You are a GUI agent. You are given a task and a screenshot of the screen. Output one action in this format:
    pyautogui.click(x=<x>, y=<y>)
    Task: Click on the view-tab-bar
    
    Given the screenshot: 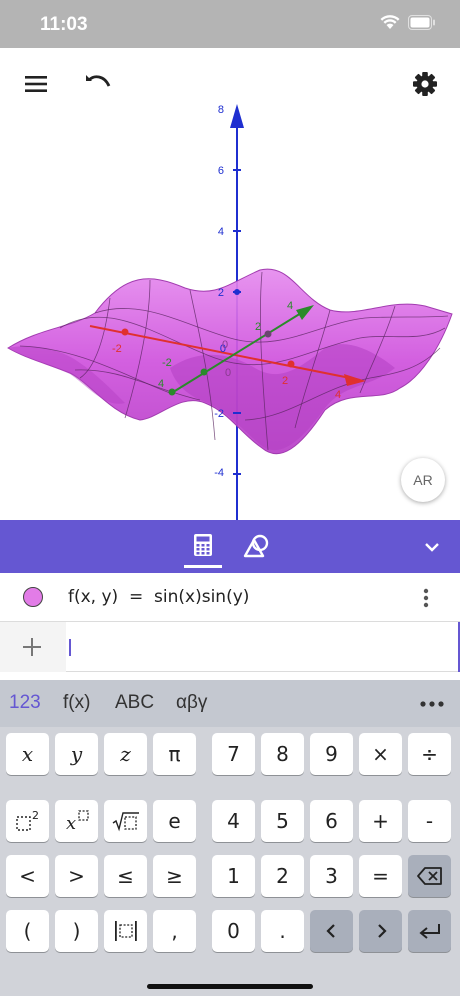 What is the action you would take?
    pyautogui.click(x=230, y=546)
    